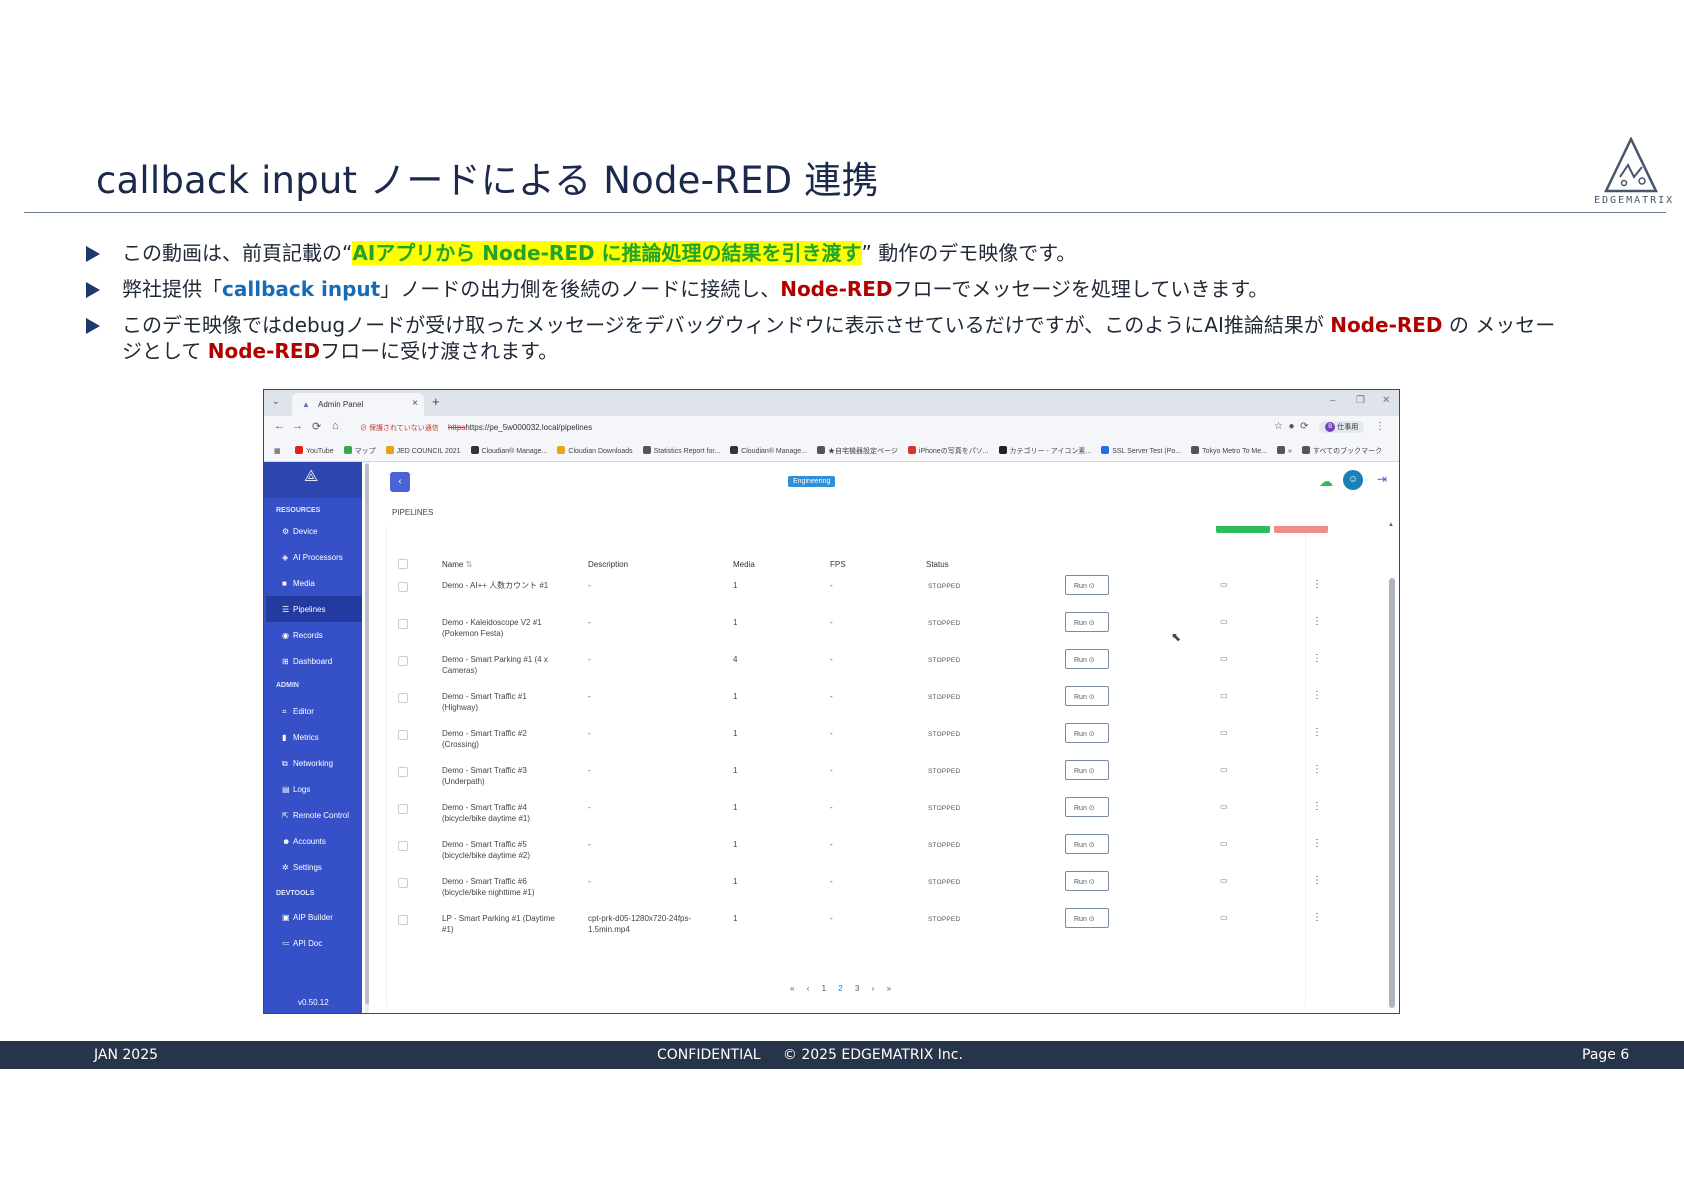 The height and width of the screenshot is (1191, 1684). Describe the element at coordinates (1386, 400) in the screenshot. I see `window-close-icon: ✕` at that location.